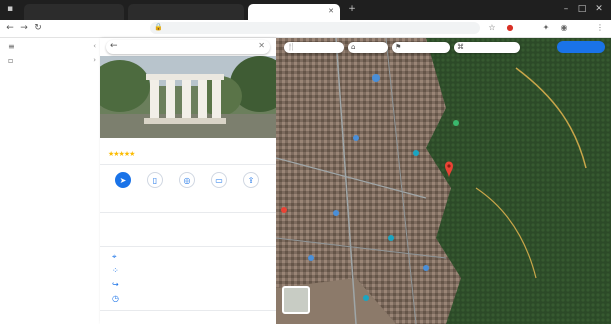 This screenshot has height=324, width=611. I want to click on save-icon: ▯, so click(155, 180).